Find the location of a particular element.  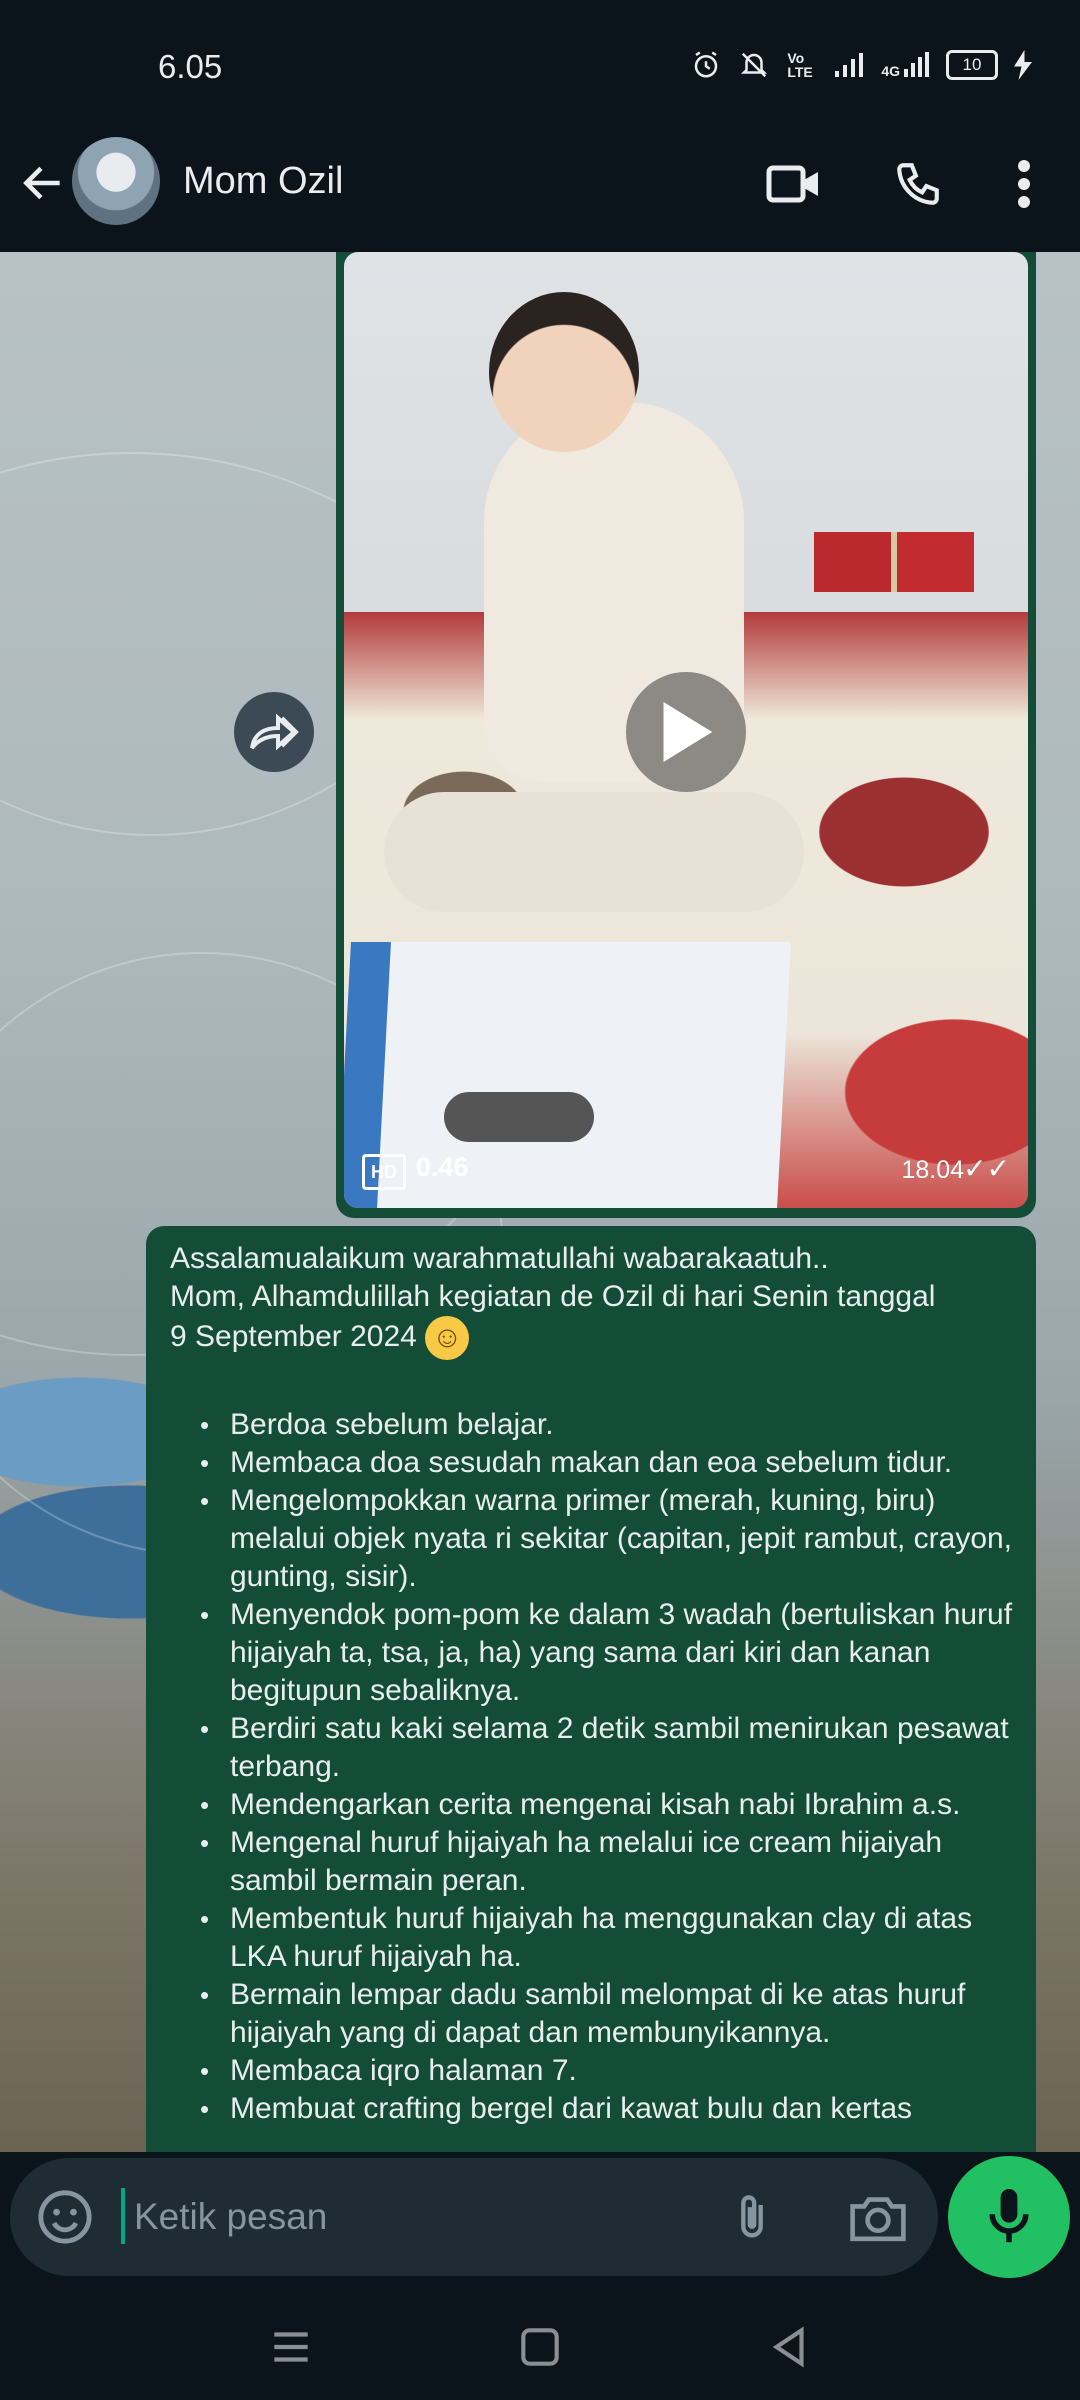

message-input is located at coordinates (414, 2217).